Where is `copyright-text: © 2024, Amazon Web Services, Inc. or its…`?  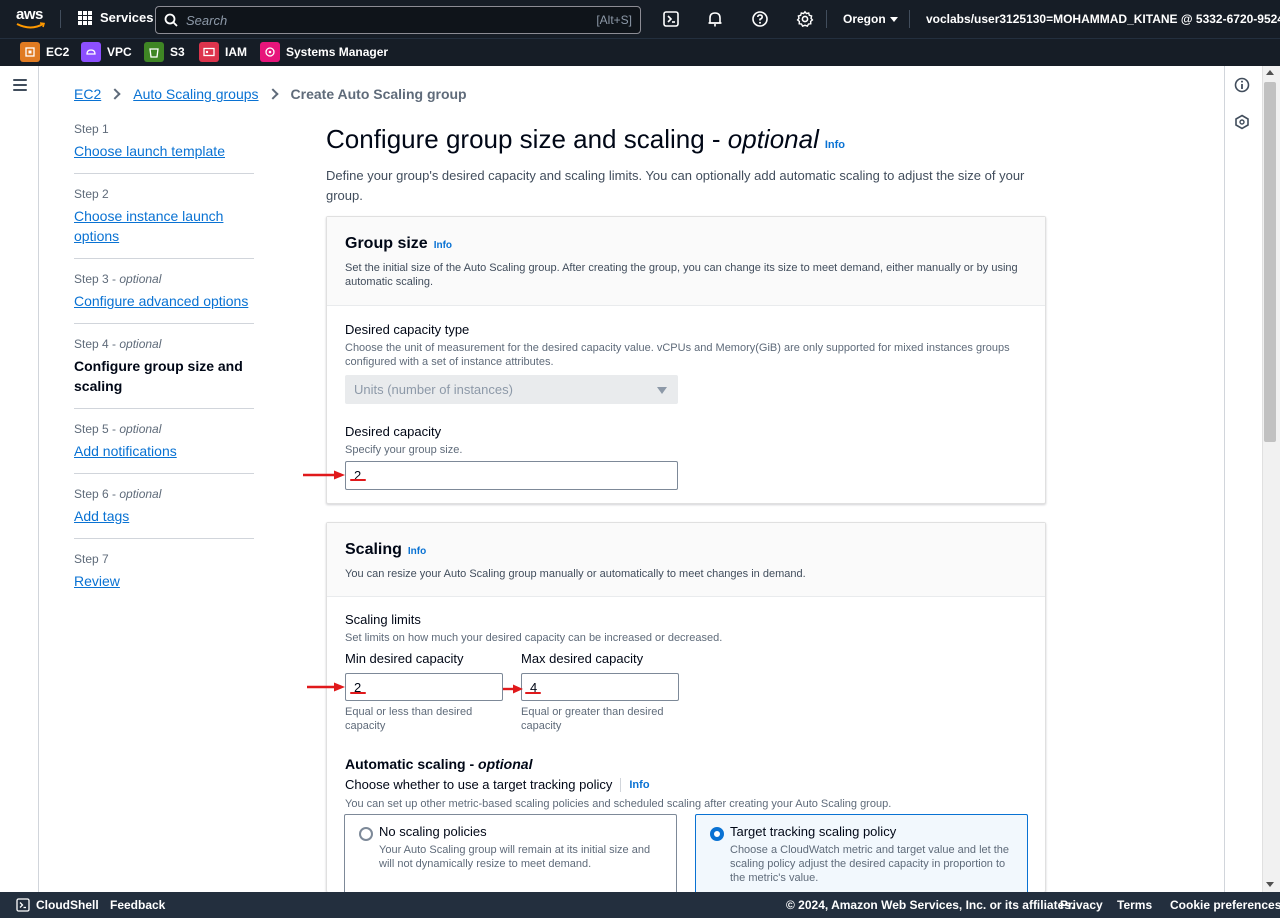 copyright-text: © 2024, Amazon Web Services, Inc. or its… is located at coordinates (930, 905).